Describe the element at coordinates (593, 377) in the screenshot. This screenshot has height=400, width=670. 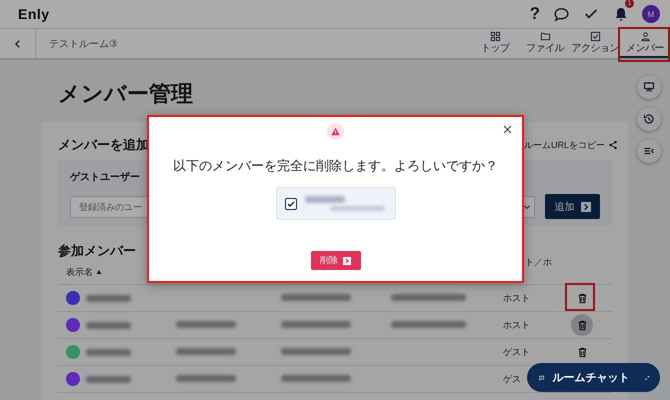
I see `room-chat-button: ルームチャット` at that location.